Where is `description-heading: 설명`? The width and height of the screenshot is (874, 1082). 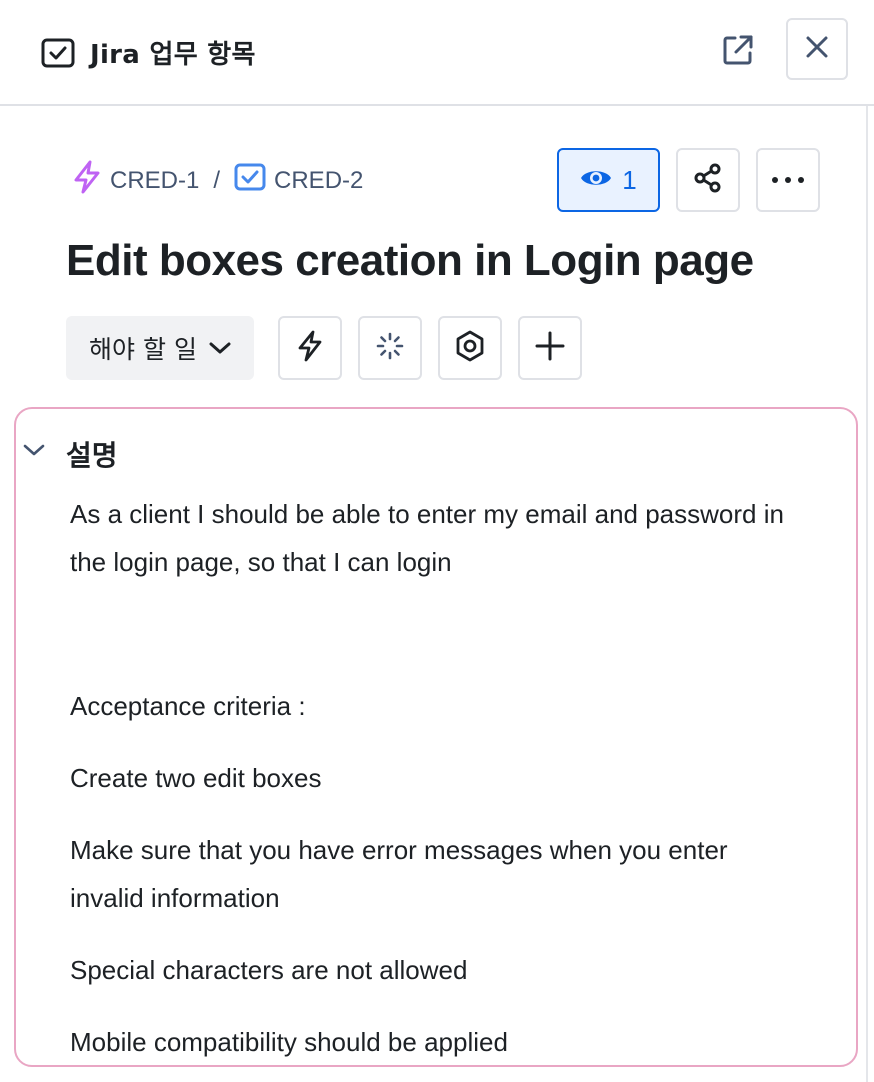
description-heading: 설명 is located at coordinates (92, 455).